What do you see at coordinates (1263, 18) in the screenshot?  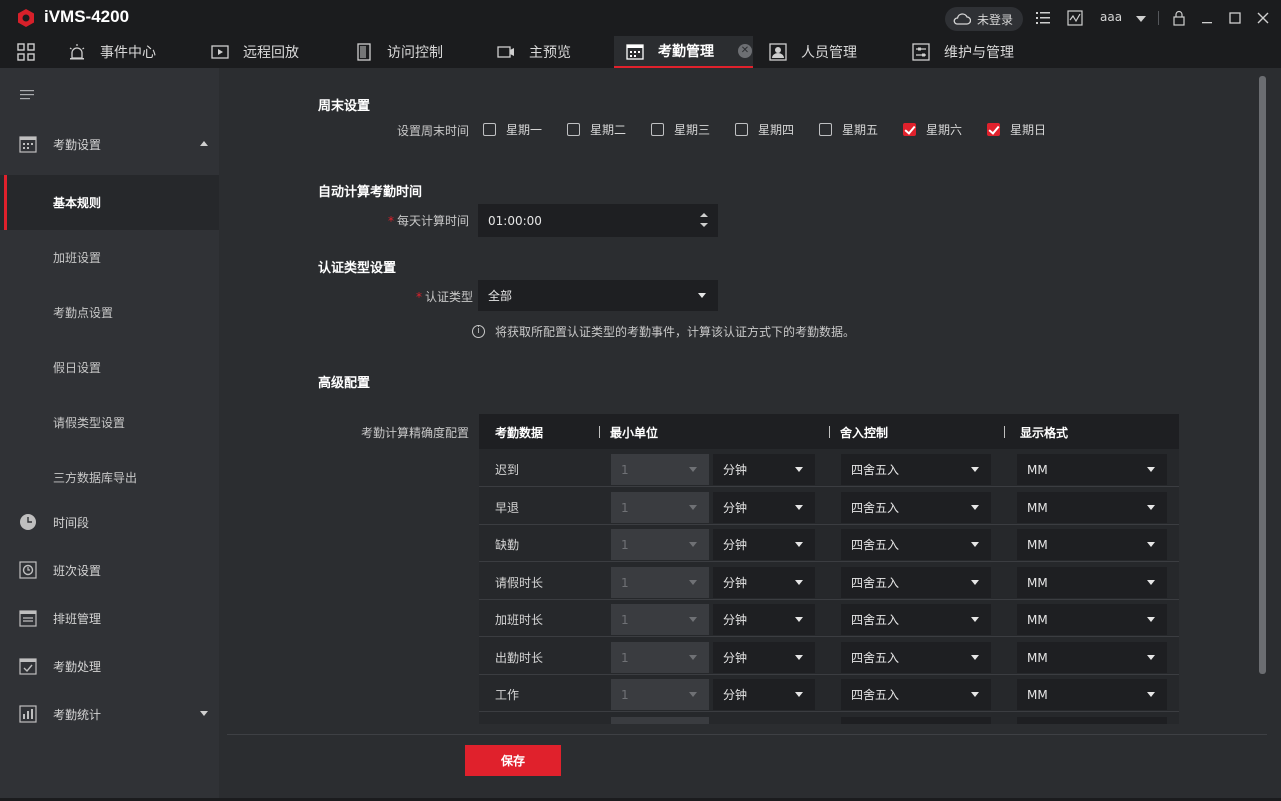 I see `close-icon` at bounding box center [1263, 18].